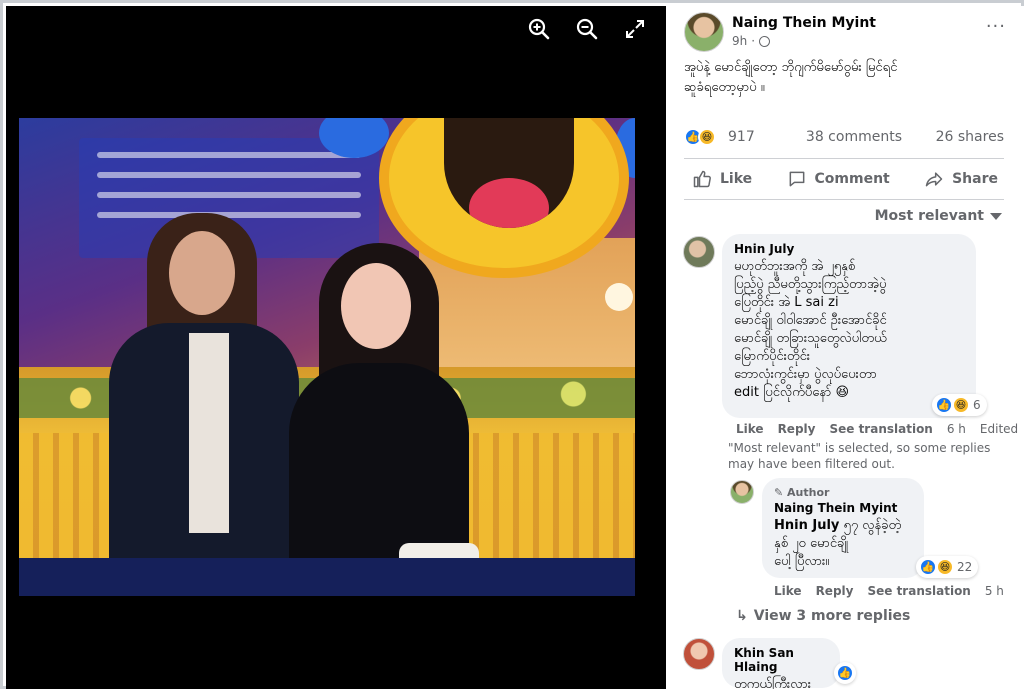 The image size is (1024, 689). What do you see at coordinates (802, 492) in the screenshot?
I see `author-badge: ✎ Author` at bounding box center [802, 492].